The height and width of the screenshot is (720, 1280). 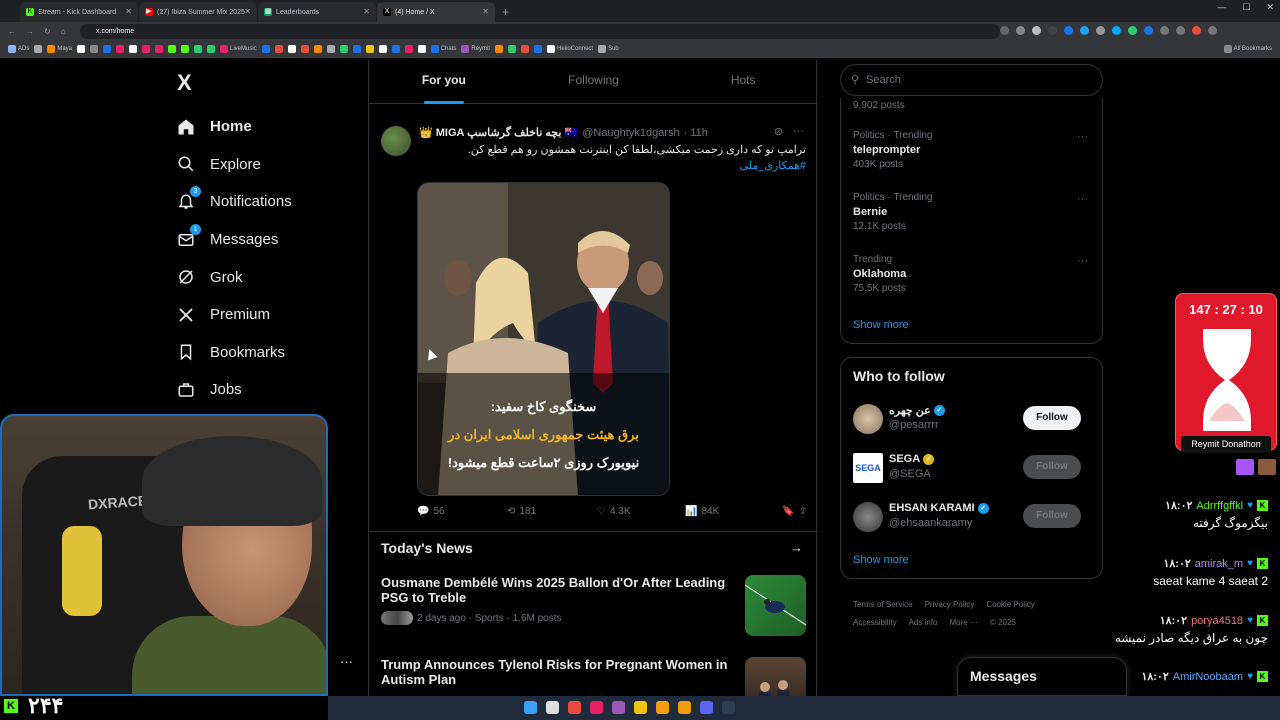 I want to click on home-browser-icon: ⌂, so click(x=63, y=31).